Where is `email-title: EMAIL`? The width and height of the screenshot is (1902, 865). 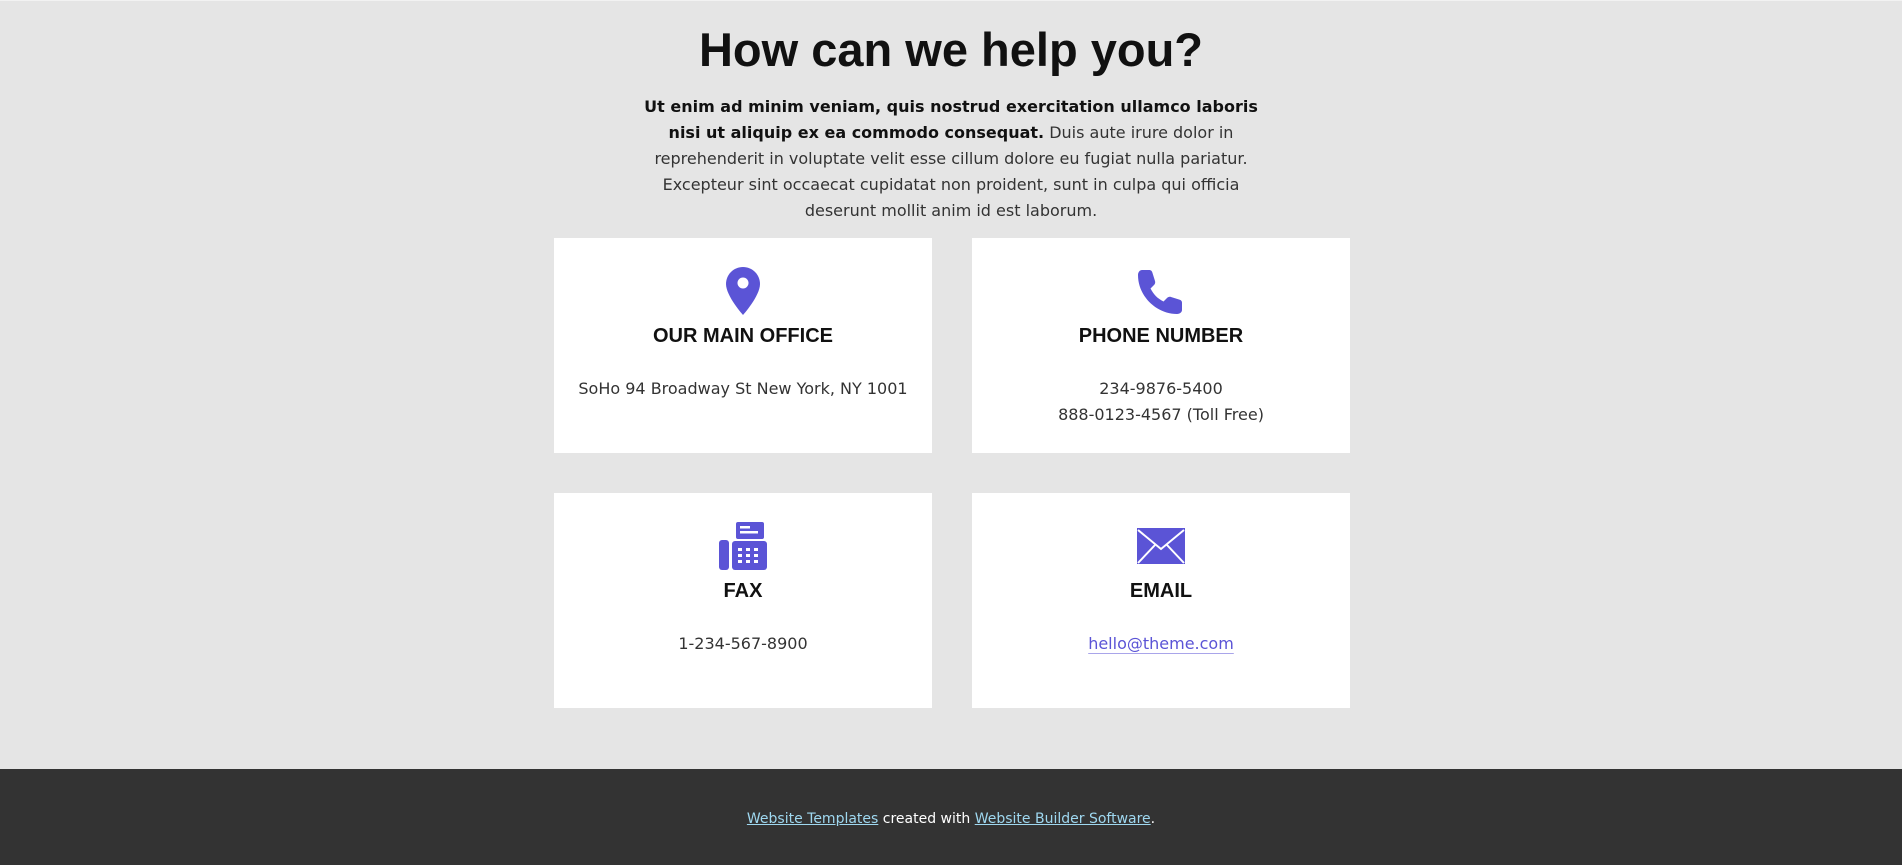 email-title: EMAIL is located at coordinates (1161, 591).